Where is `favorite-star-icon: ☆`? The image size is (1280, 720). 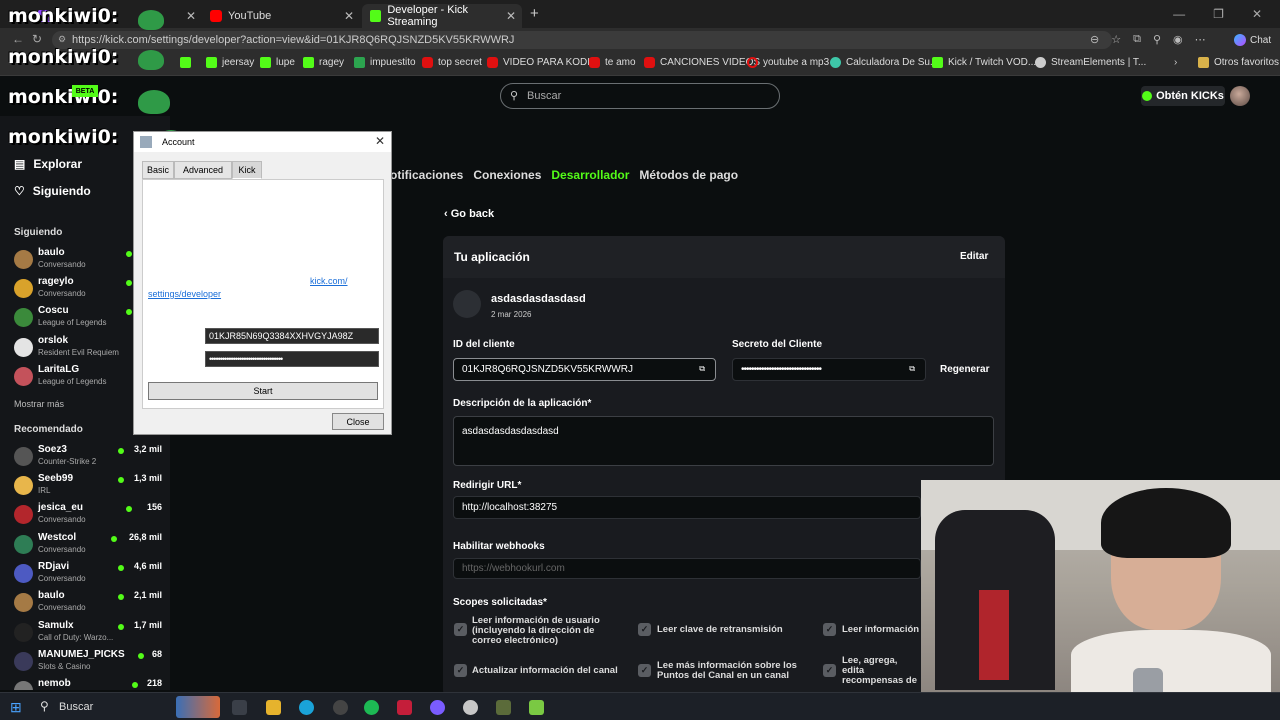 favorite-star-icon: ☆ is located at coordinates (1116, 39).